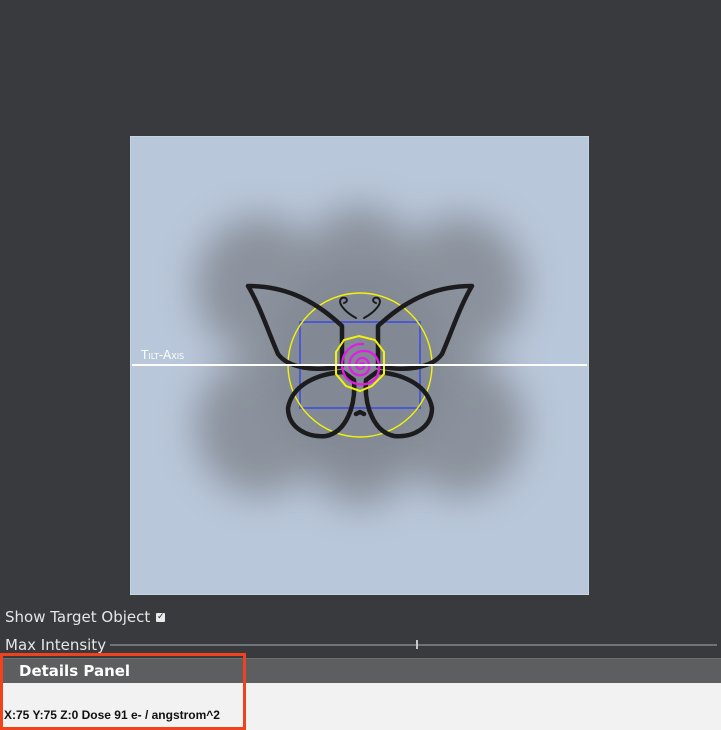 The image size is (721, 730). Describe the element at coordinates (417, 644) in the screenshot. I see `max-intensity-slider-thumb` at that location.